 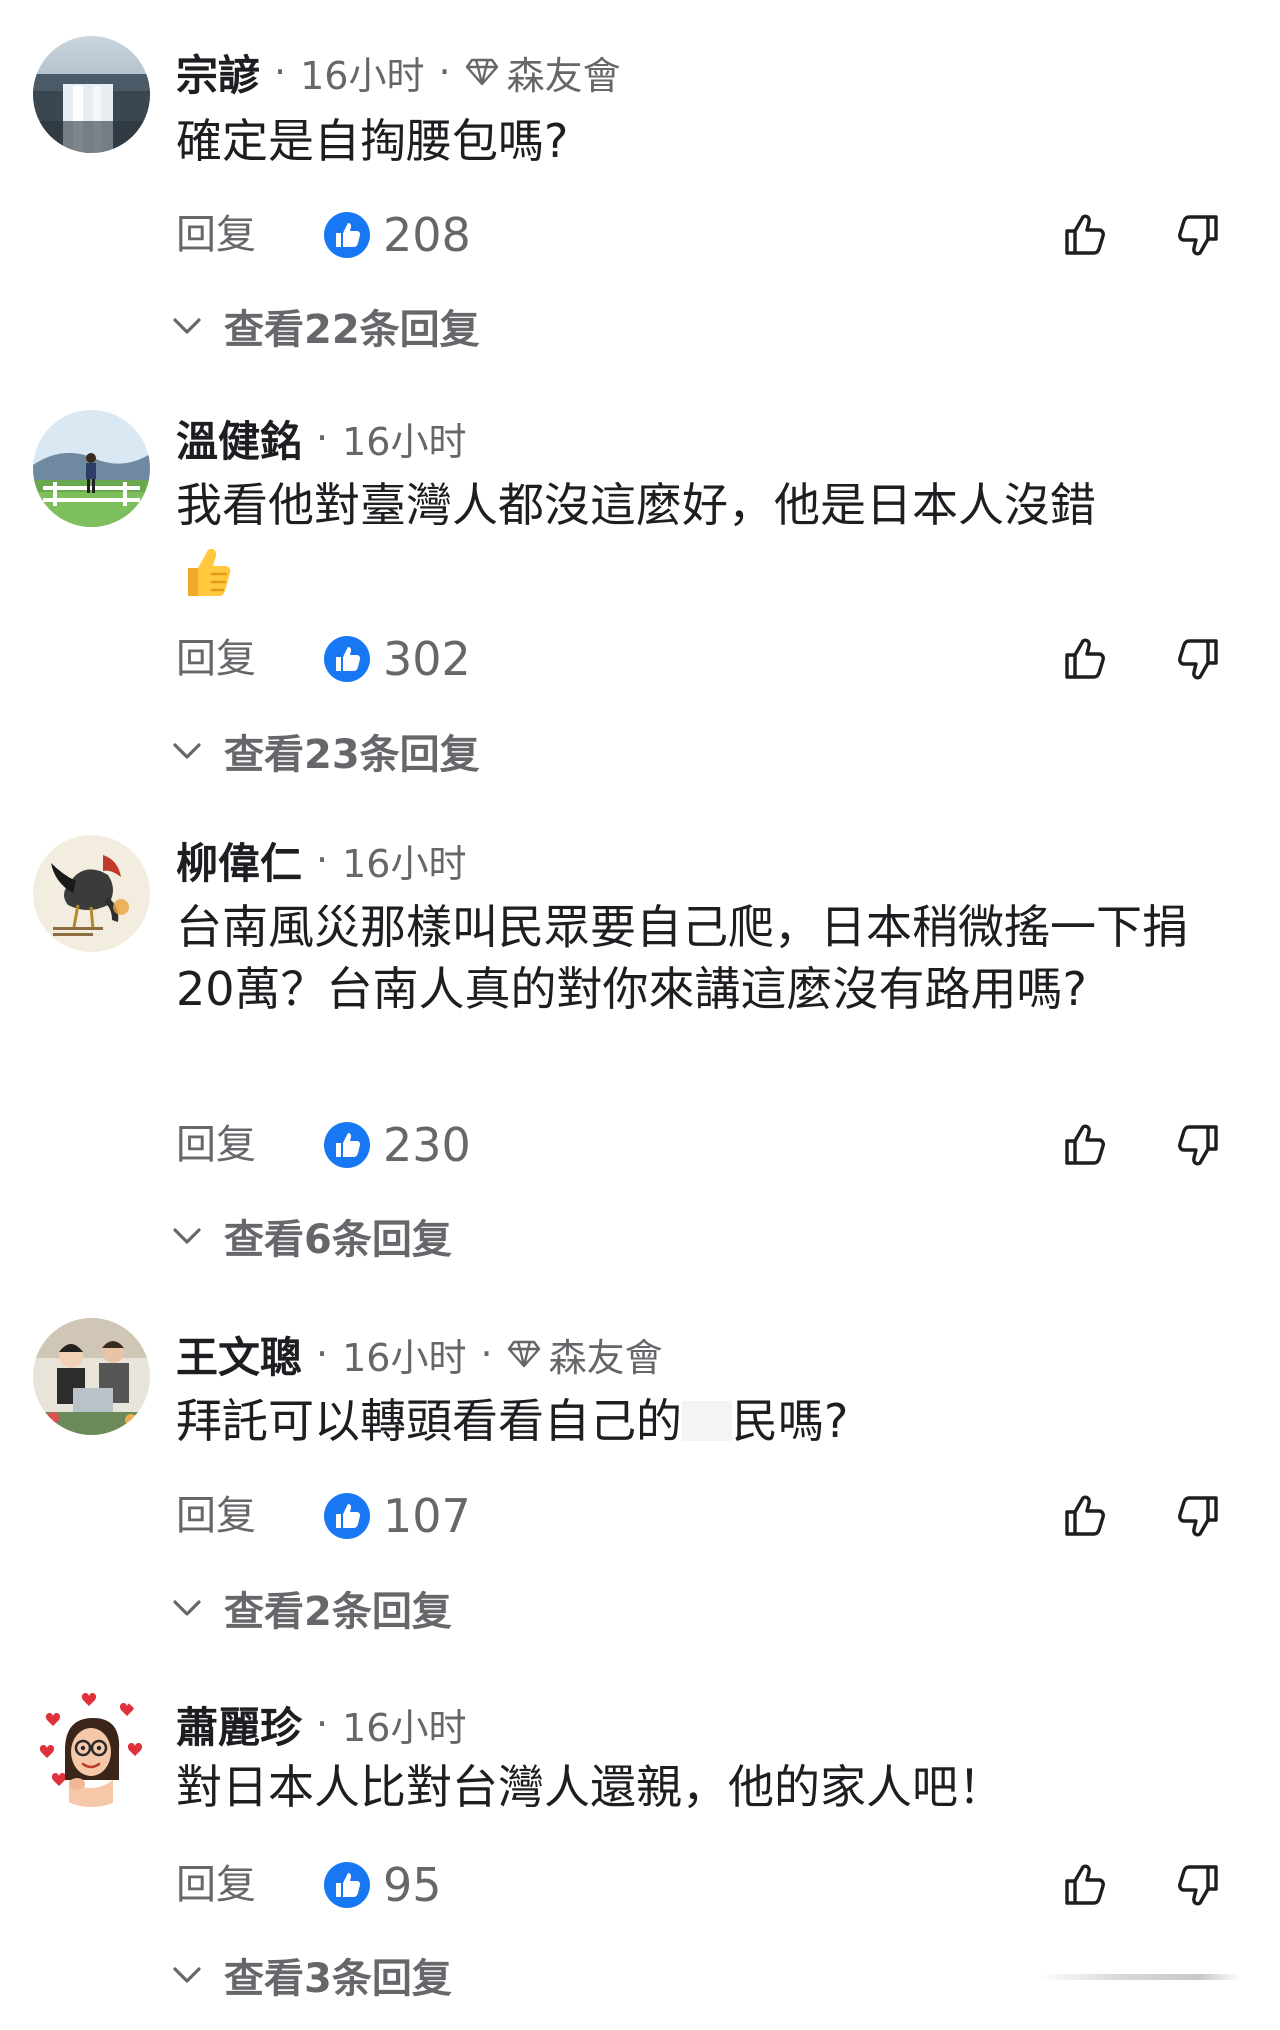 I want to click on like-count: 208, so click(x=427, y=235).